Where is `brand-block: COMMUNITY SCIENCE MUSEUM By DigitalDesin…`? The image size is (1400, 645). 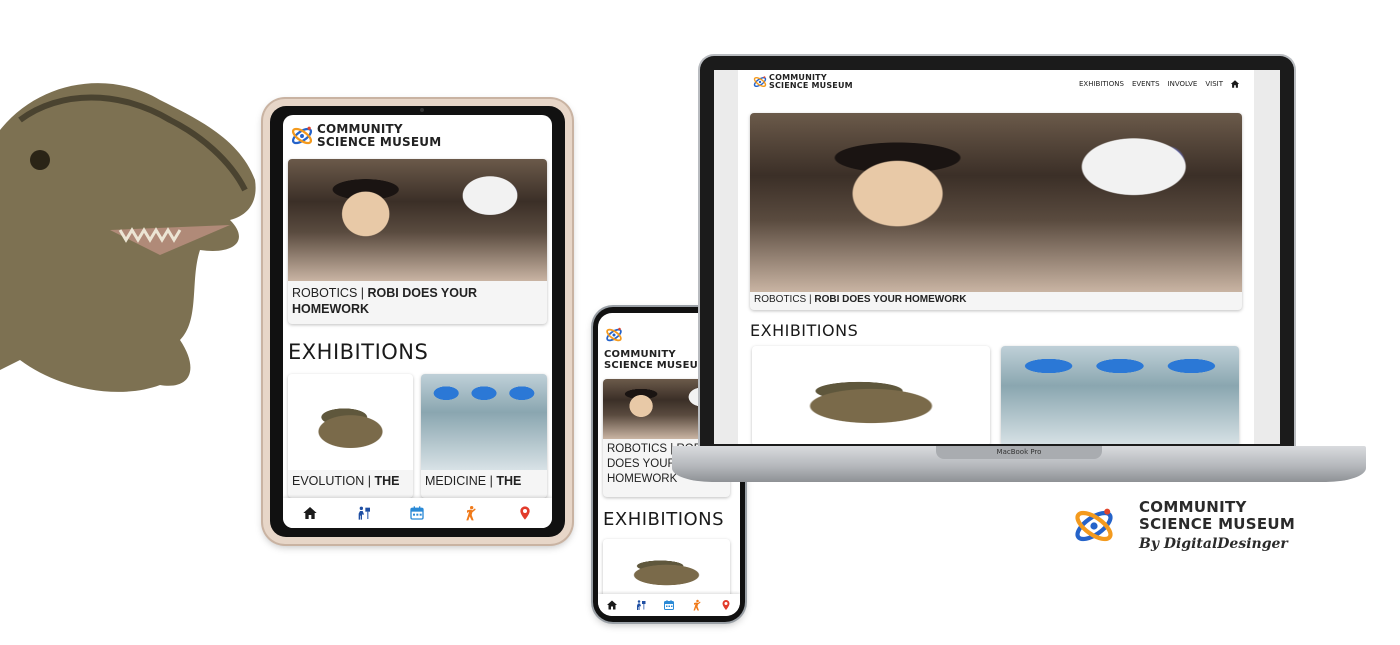
brand-block: COMMUNITY SCIENCE MUSEUM By DigitalDesin… is located at coordinates (1230, 531).